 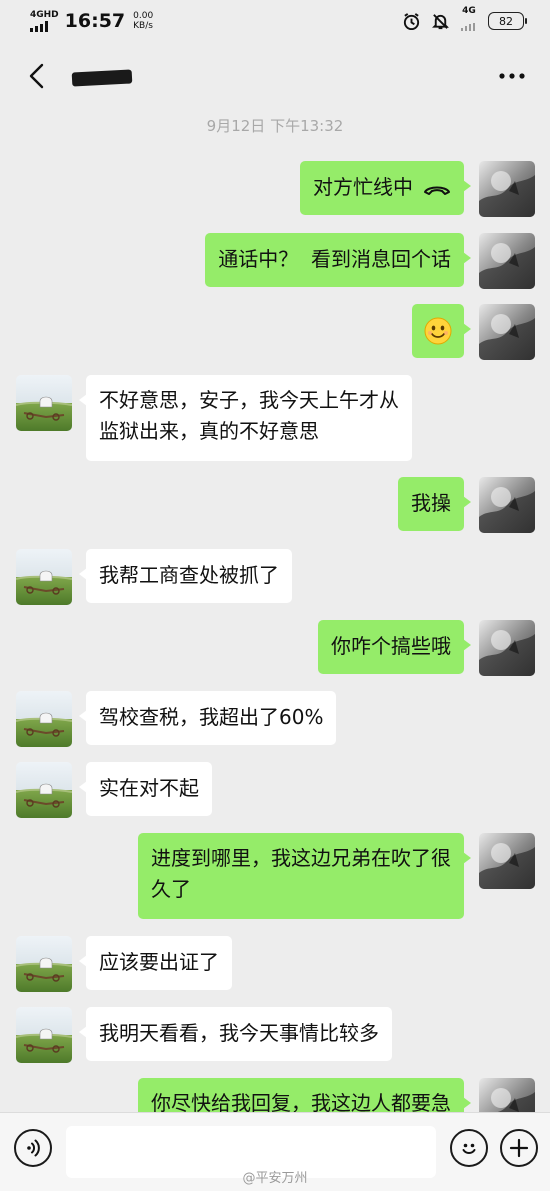 What do you see at coordinates (469, 19) in the screenshot?
I see `lte-icon: 4G` at bounding box center [469, 19].